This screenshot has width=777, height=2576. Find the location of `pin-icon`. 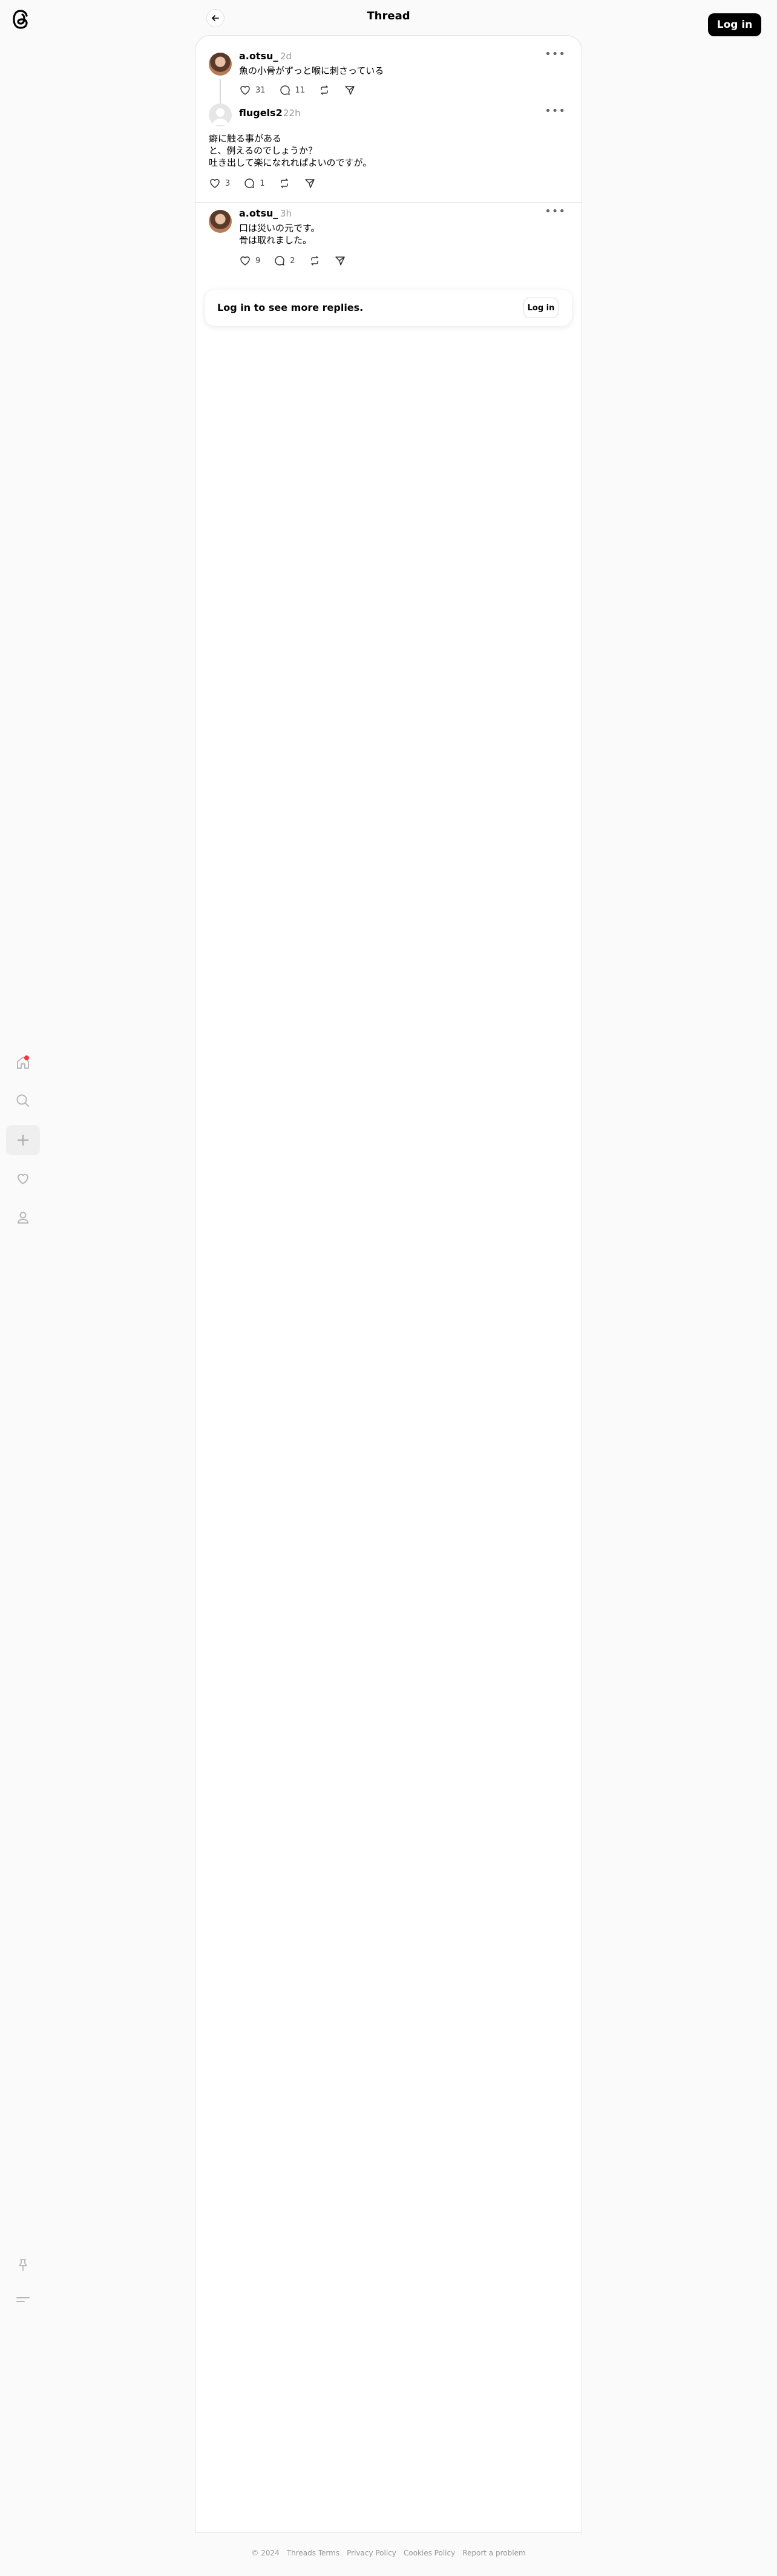

pin-icon is located at coordinates (23, 2265).